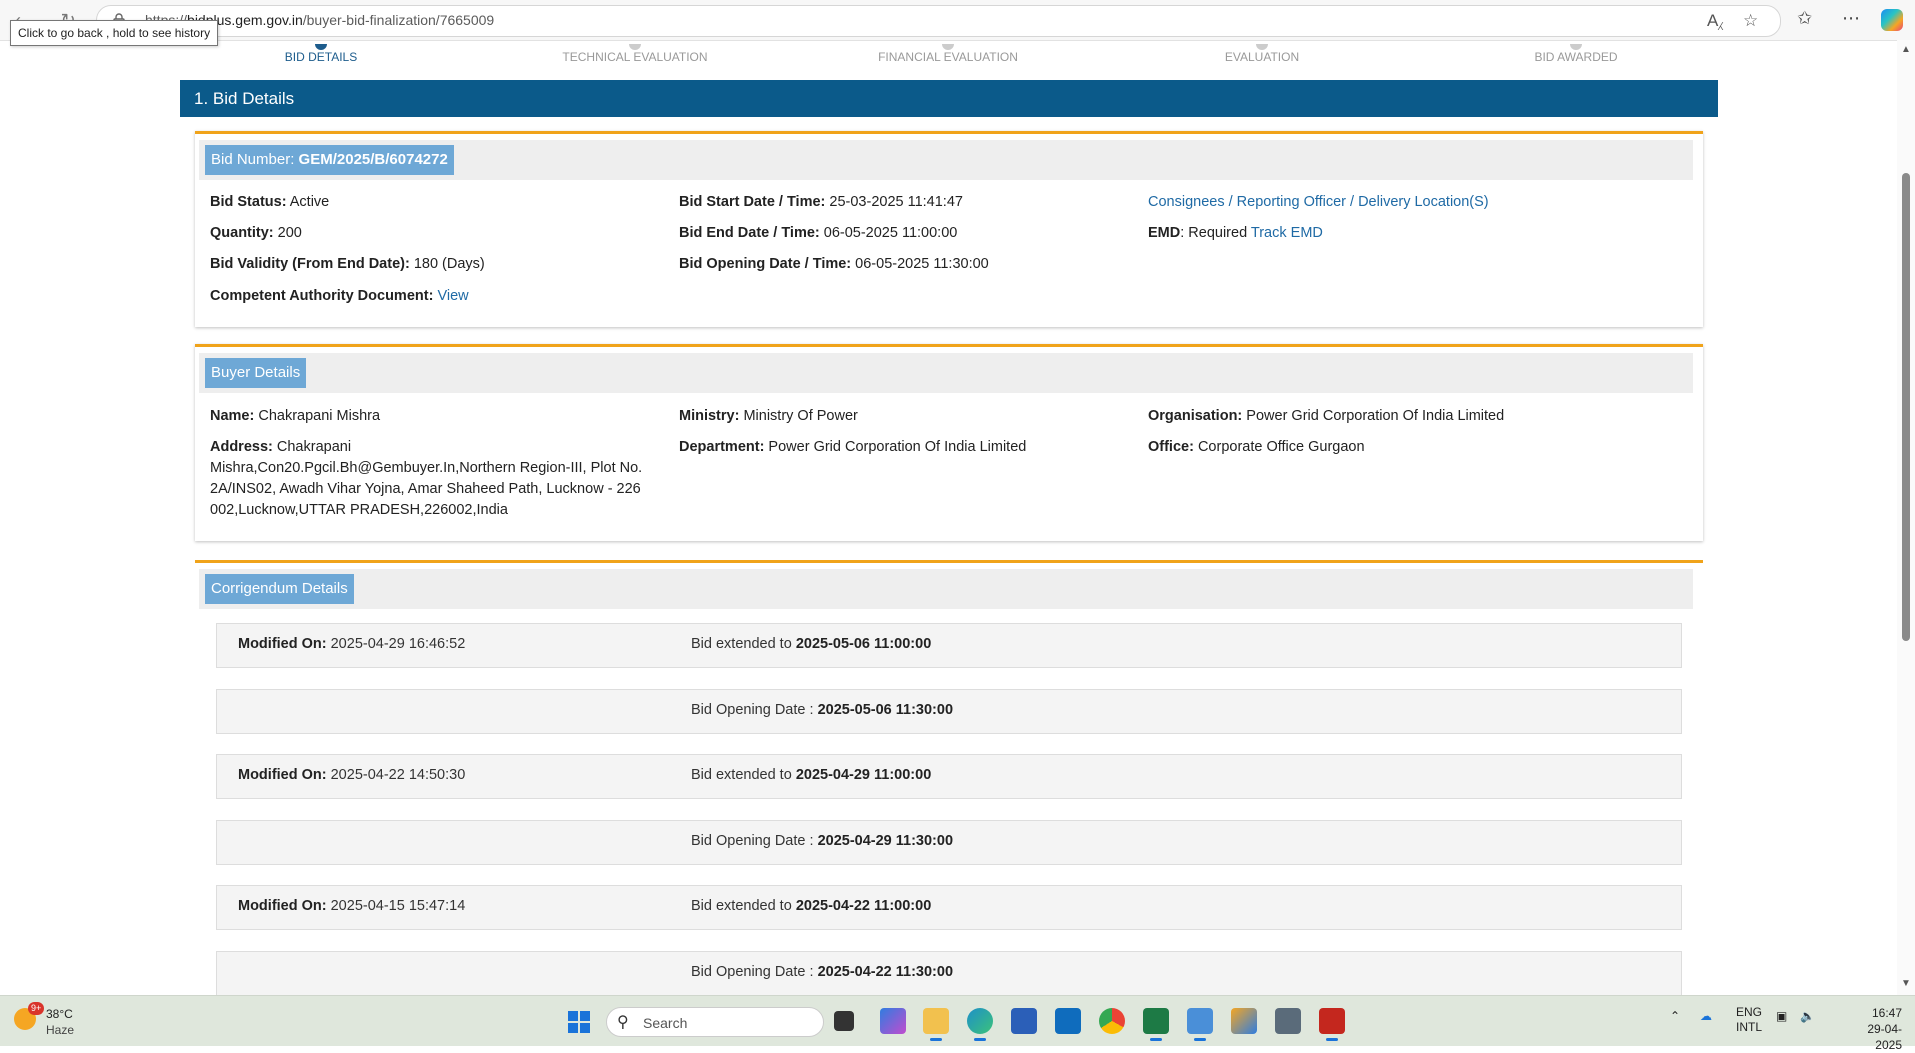  Describe the element at coordinates (579, 1022) in the screenshot. I see `windows-start-icon` at that location.